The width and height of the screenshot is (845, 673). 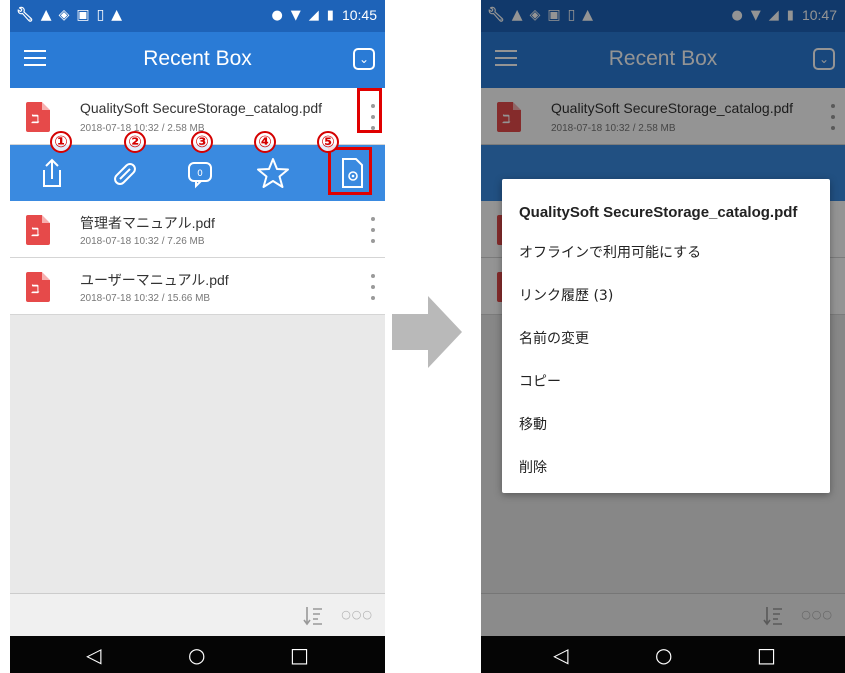 I want to click on notification-icons: 🔧︎ ▲ ◈ ▣ ▯ ▲, so click(x=69, y=15).